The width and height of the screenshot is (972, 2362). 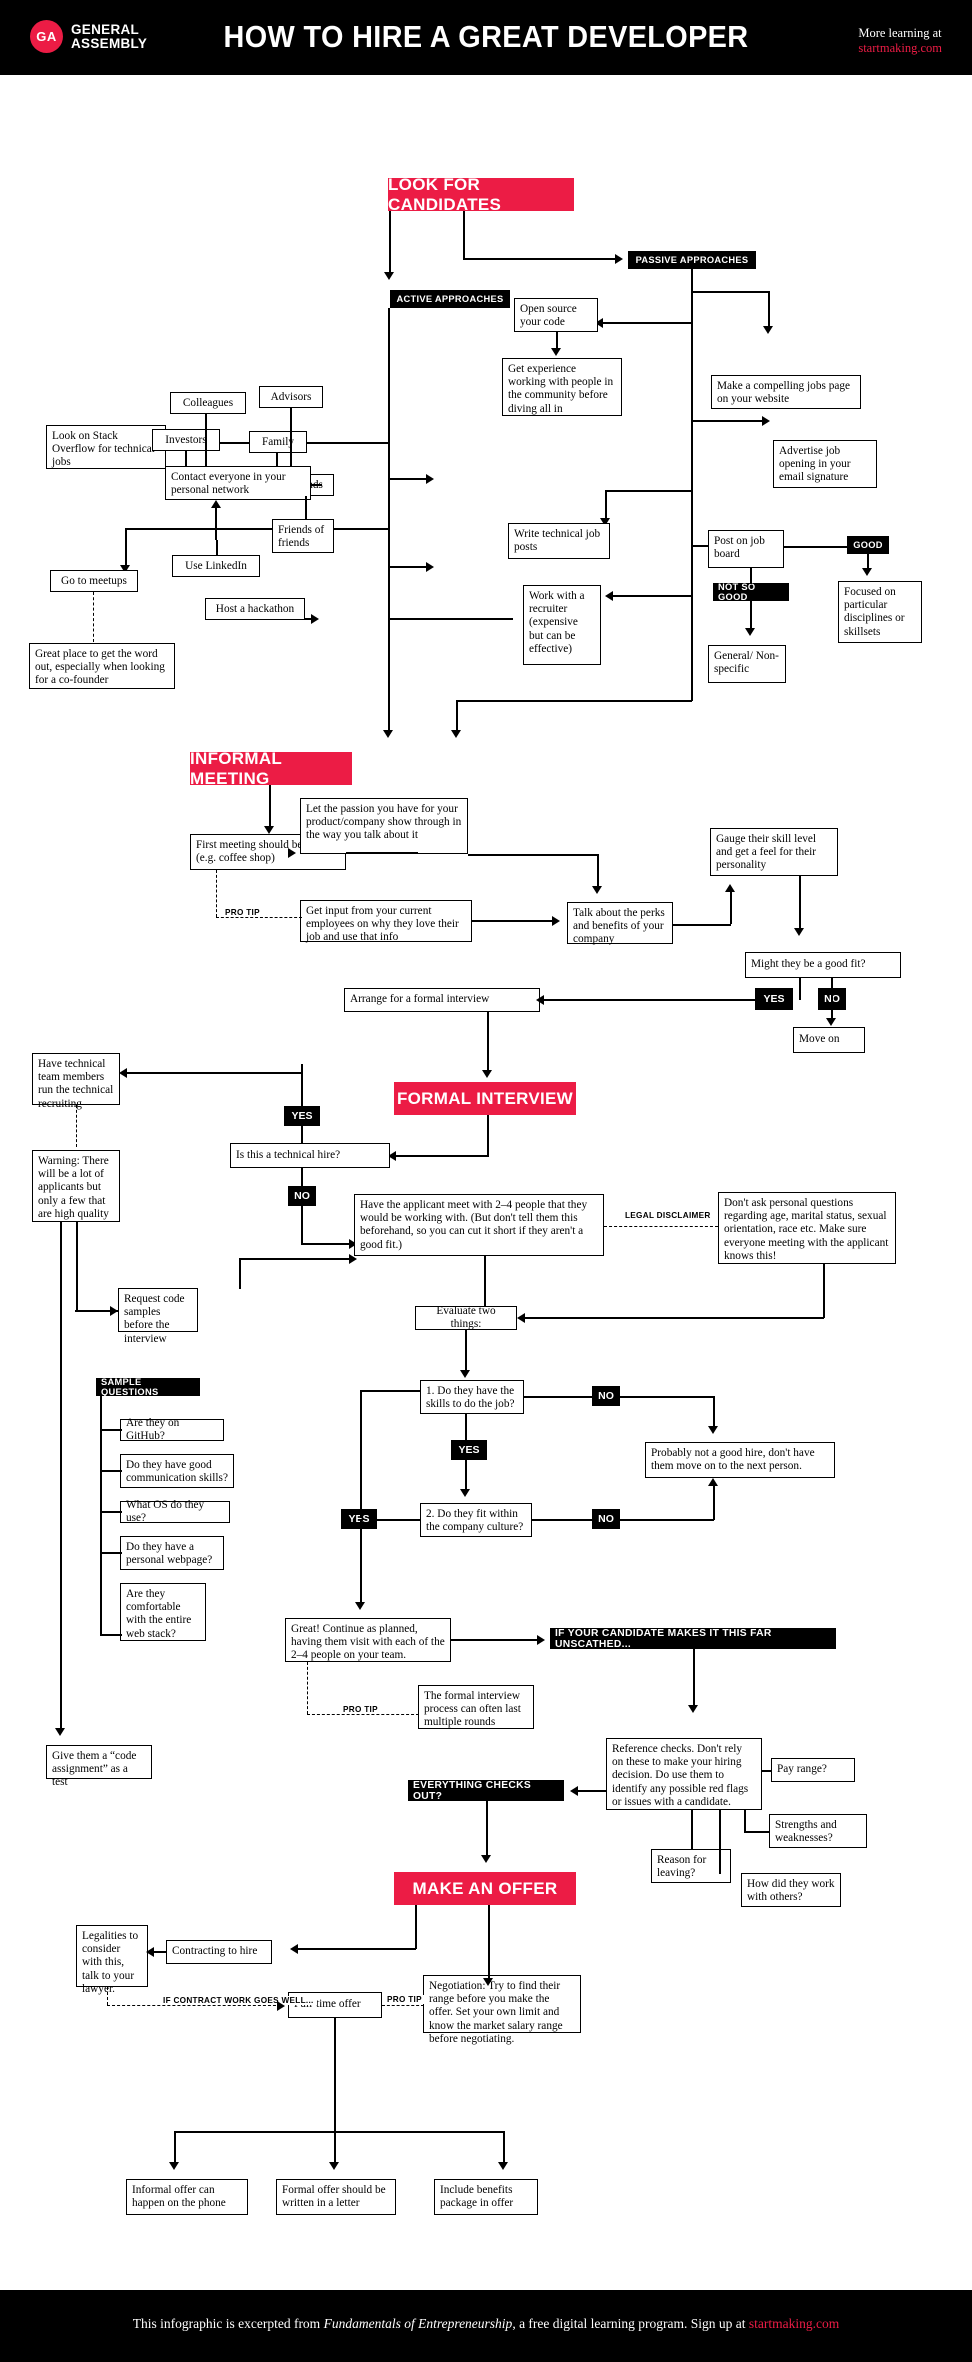 What do you see at coordinates (794, 2323) in the screenshot?
I see `footer-link: startmaking.com` at bounding box center [794, 2323].